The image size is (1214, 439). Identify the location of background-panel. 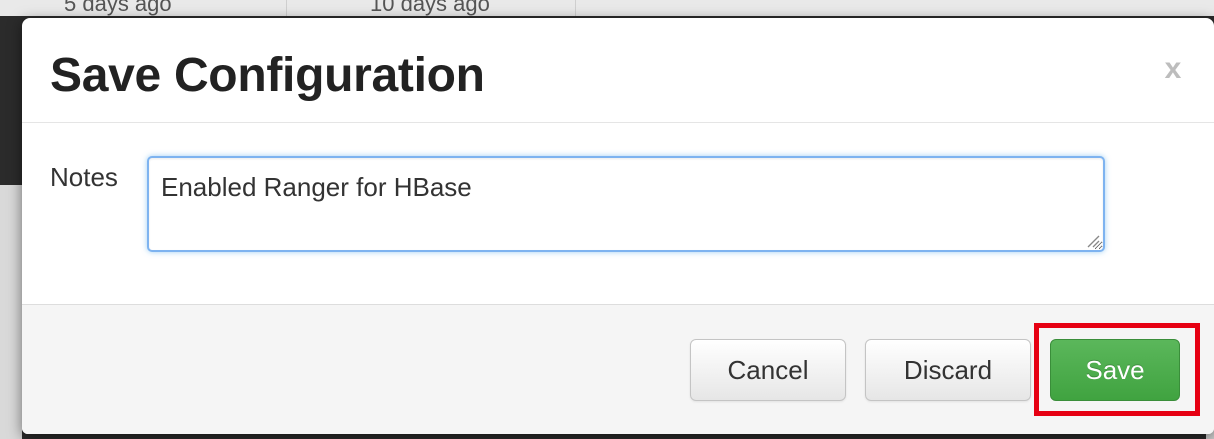
(11, 312).